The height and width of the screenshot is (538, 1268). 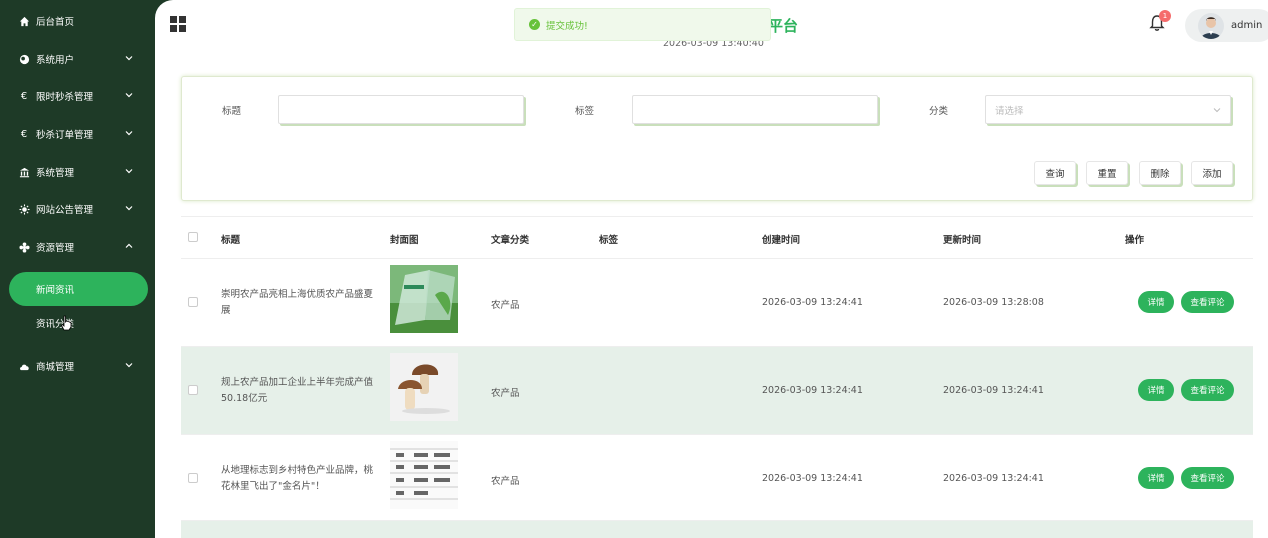 What do you see at coordinates (567, 26) in the screenshot?
I see `toast-message: 提交成功!` at bounding box center [567, 26].